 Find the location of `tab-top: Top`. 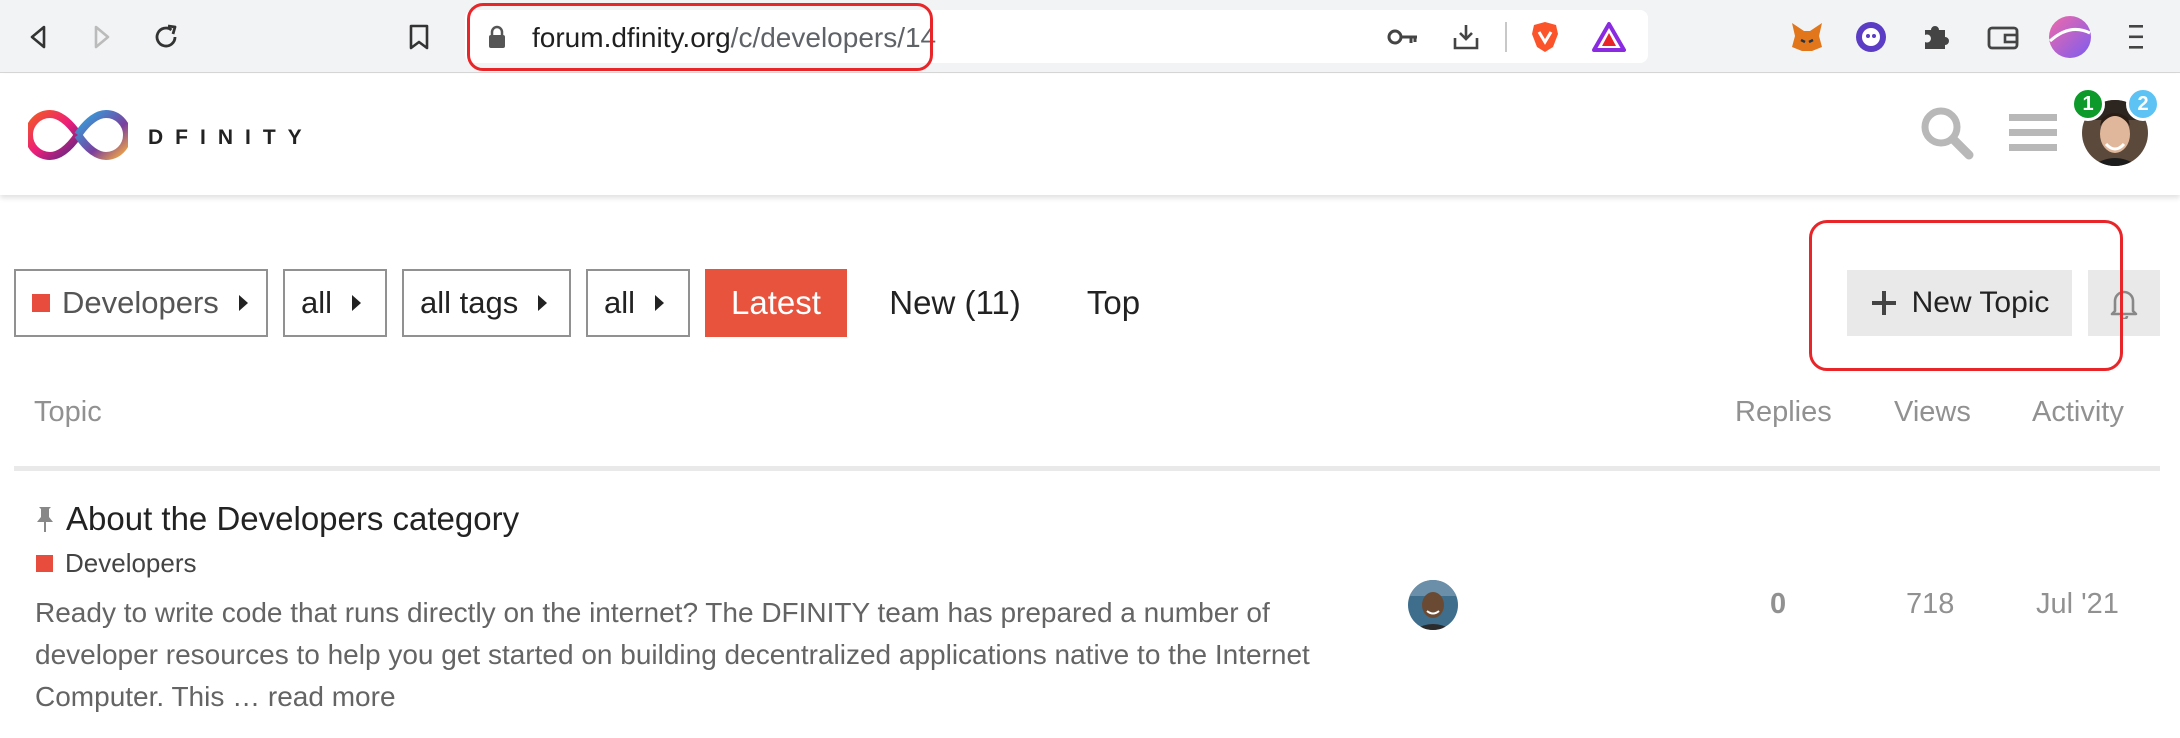

tab-top: Top is located at coordinates (1113, 303).